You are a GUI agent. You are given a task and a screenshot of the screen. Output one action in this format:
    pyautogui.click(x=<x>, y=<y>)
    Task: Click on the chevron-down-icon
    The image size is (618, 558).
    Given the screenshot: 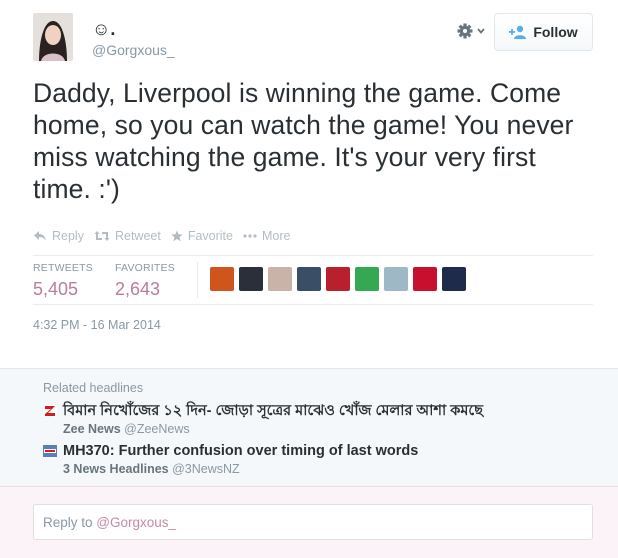 What is the action you would take?
    pyautogui.click(x=481, y=31)
    